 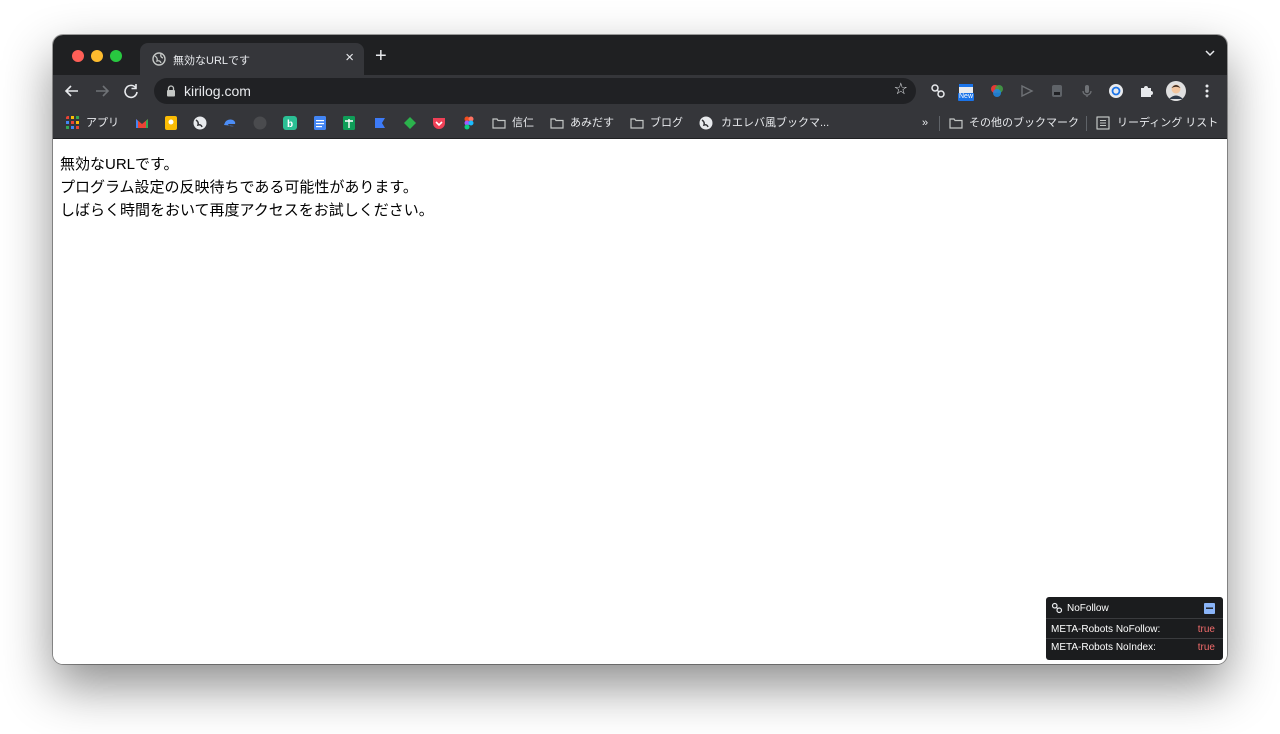 What do you see at coordinates (1106, 629) in the screenshot?
I see `nofollow-label: META-Robots NoFollow:` at bounding box center [1106, 629].